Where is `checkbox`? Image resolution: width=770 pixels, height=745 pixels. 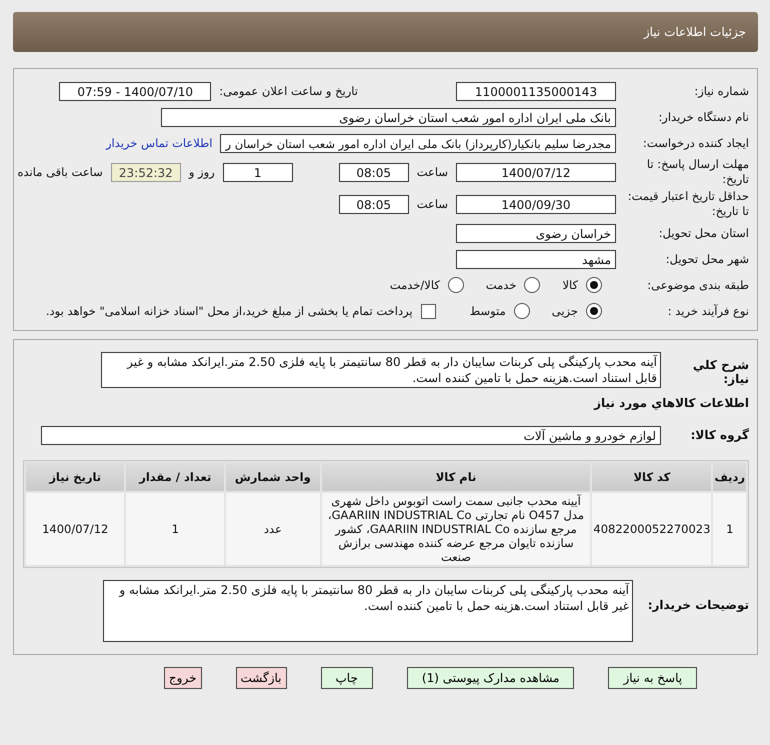
checkbox is located at coordinates (428, 311).